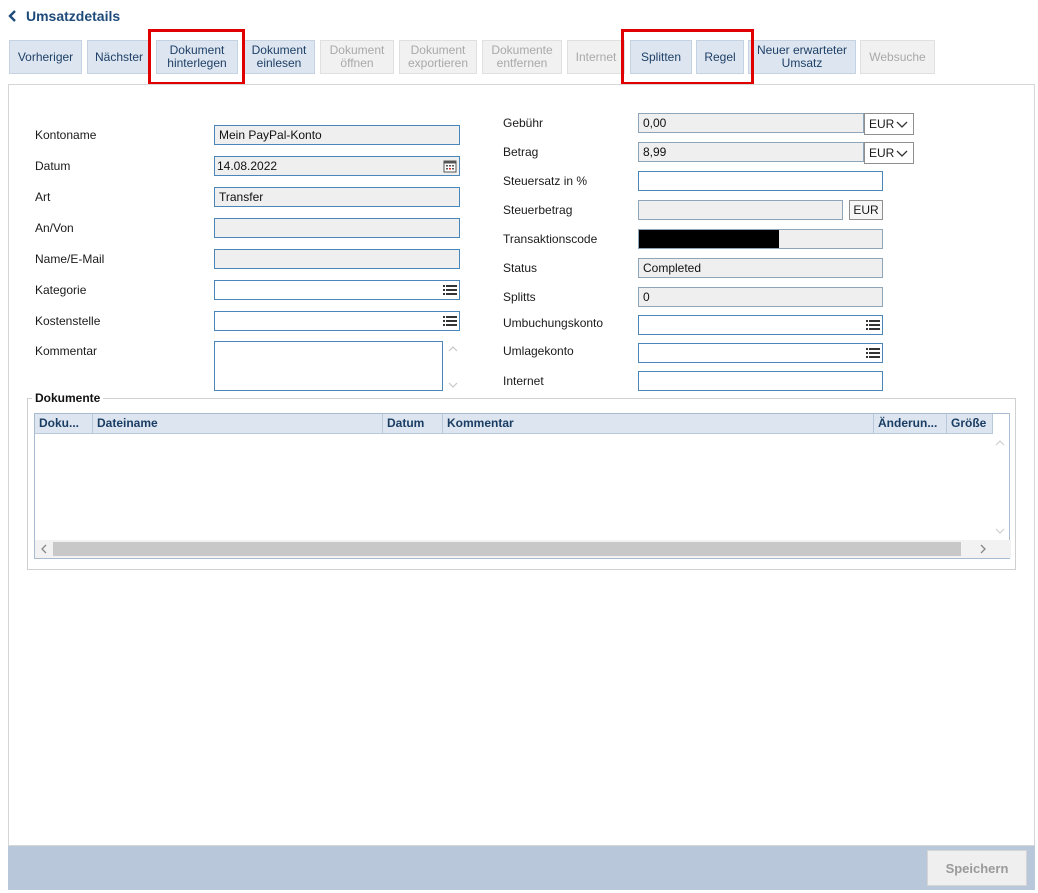 The height and width of the screenshot is (893, 1038). I want to click on name-email-field, so click(337, 259).